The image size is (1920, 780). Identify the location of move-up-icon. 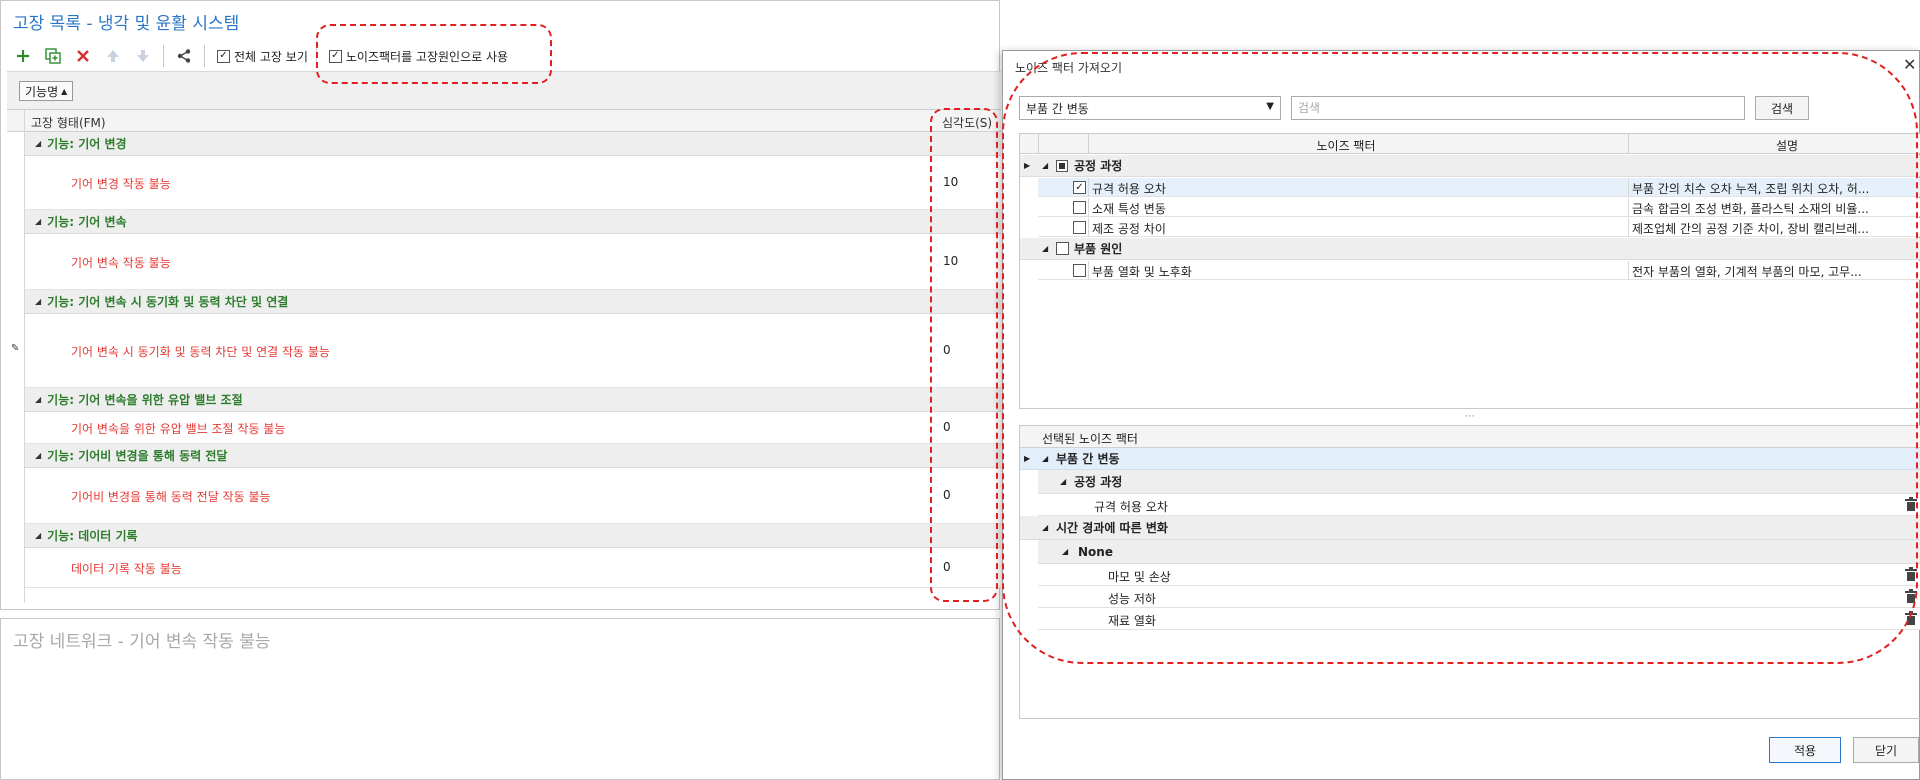
(113, 56).